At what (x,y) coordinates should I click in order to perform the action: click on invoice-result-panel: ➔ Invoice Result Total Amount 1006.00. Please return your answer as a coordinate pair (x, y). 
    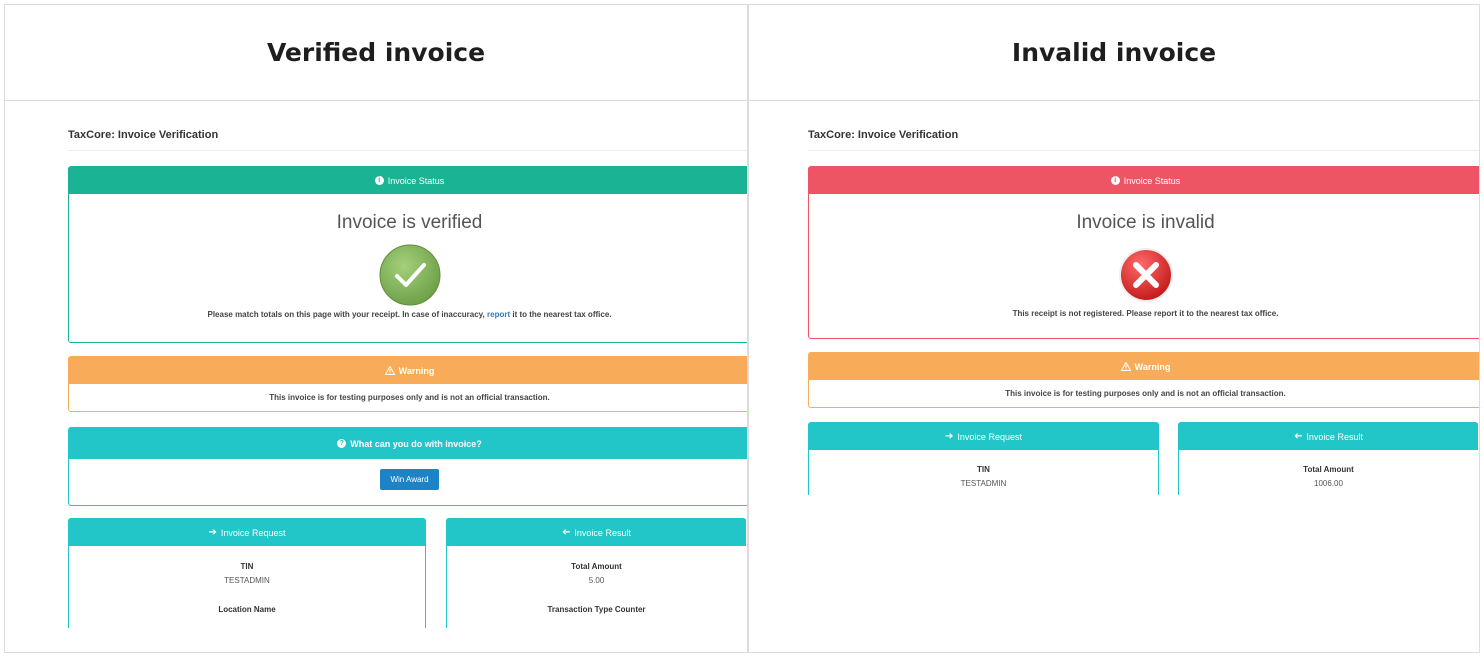
    Looking at the image, I should click on (1328, 458).